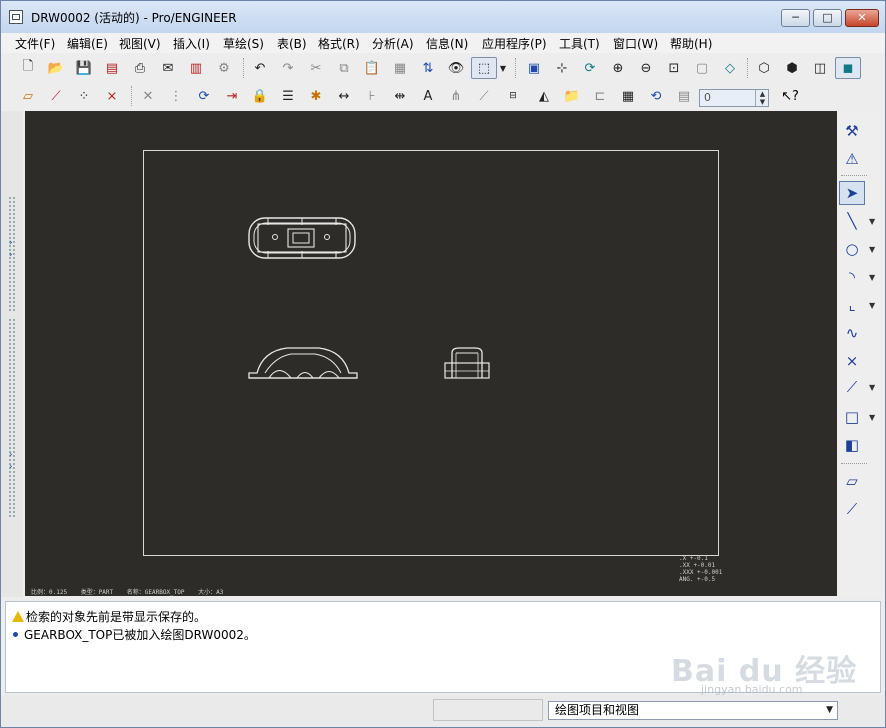 The width and height of the screenshot is (886, 728). I want to click on side-view, so click(468, 363).